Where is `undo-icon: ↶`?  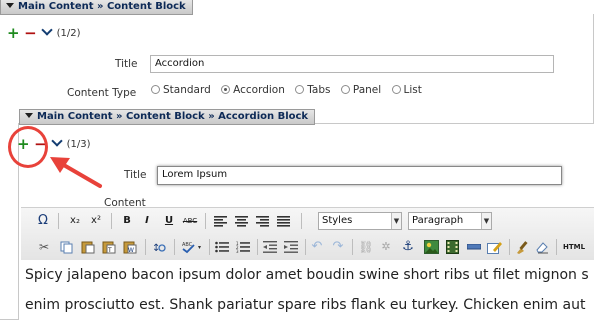 undo-icon: ↶ is located at coordinates (317, 247).